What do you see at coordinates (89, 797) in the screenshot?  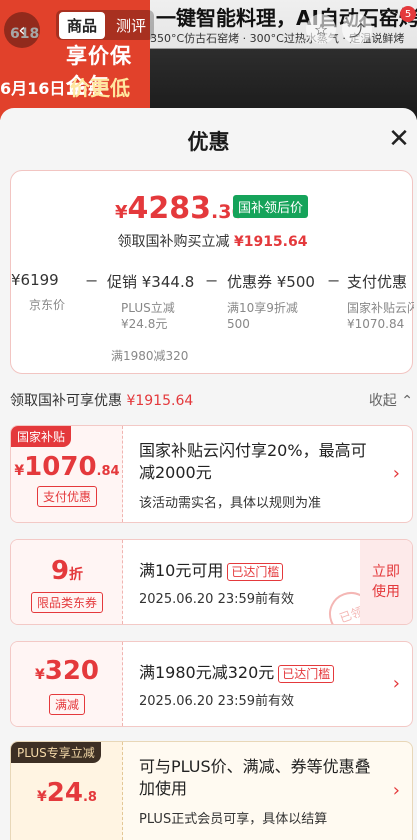 I see `coupon-decimal: .8` at bounding box center [89, 797].